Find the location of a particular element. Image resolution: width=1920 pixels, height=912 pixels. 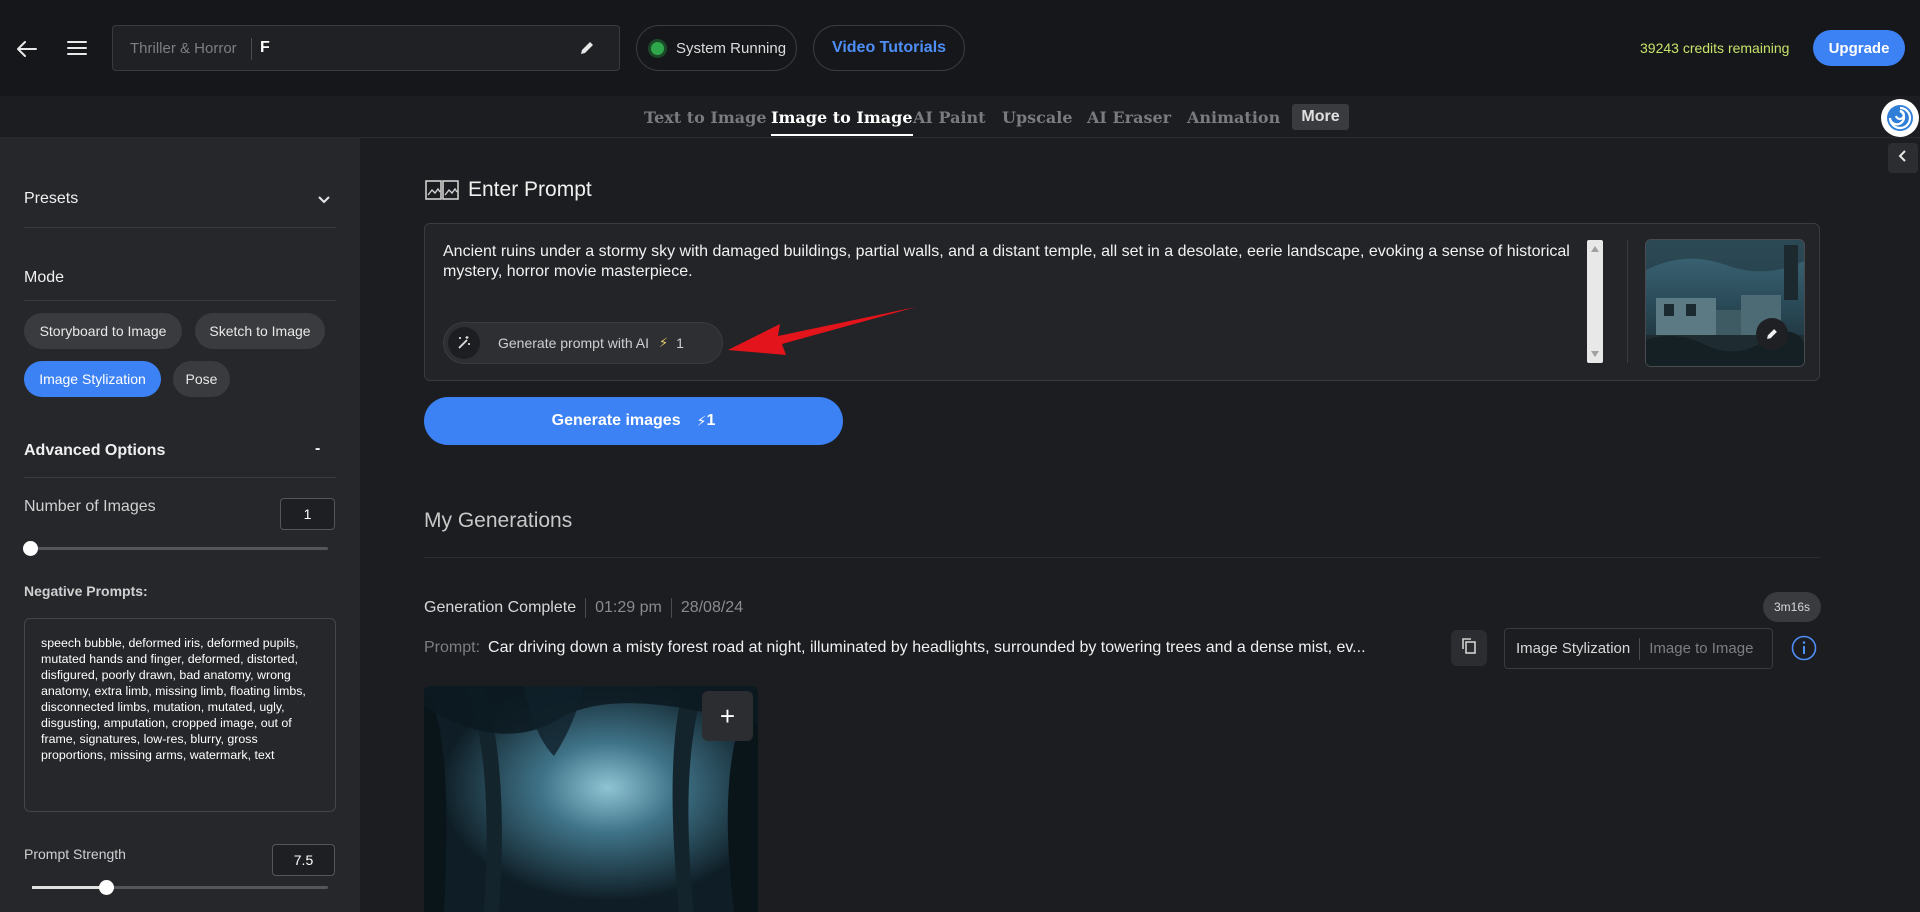

info-icon is located at coordinates (1804, 648).